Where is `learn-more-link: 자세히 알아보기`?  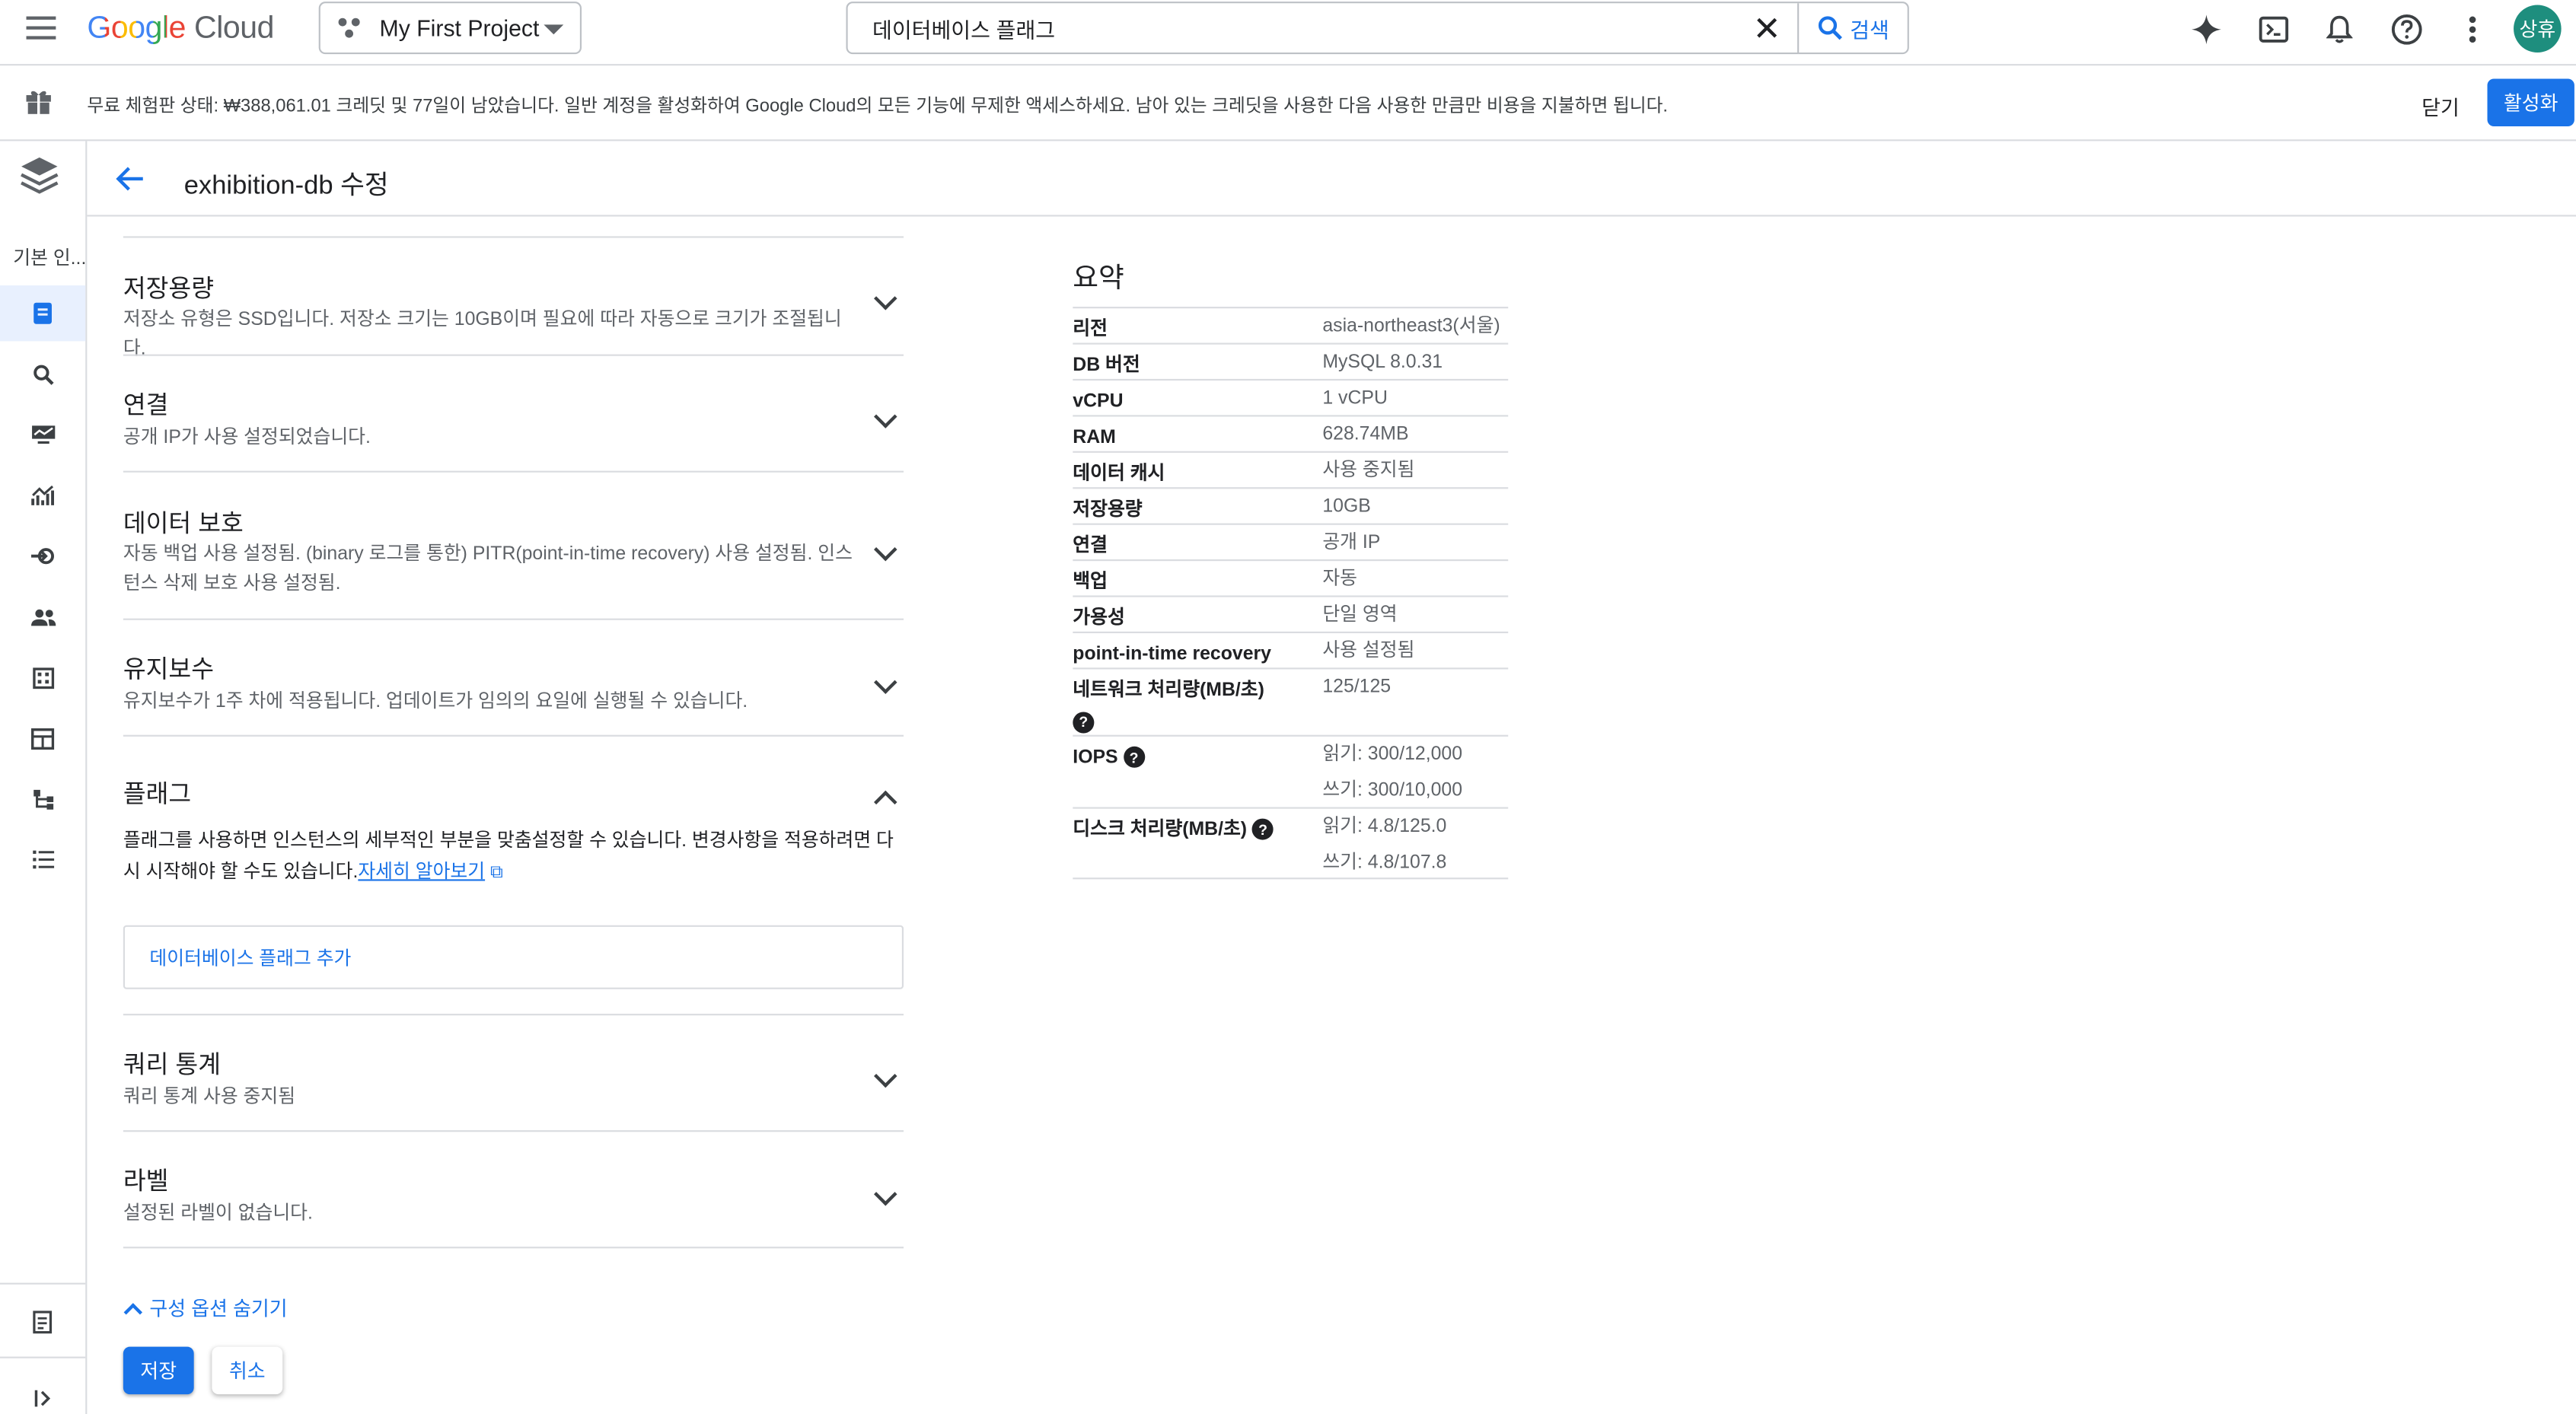 learn-more-link: 자세히 알아보기 is located at coordinates (421, 873).